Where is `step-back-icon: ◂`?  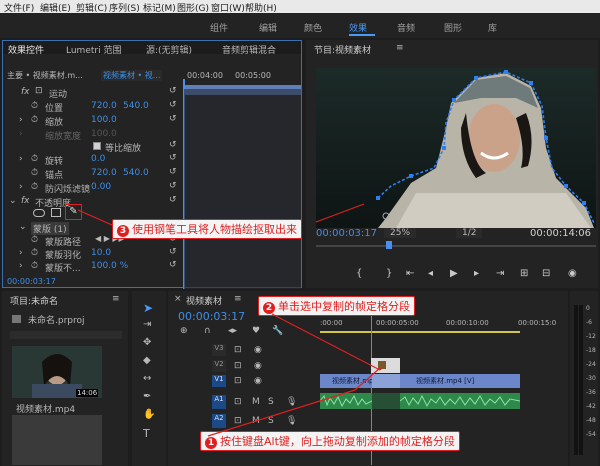 step-back-icon: ◂ is located at coordinates (430, 273).